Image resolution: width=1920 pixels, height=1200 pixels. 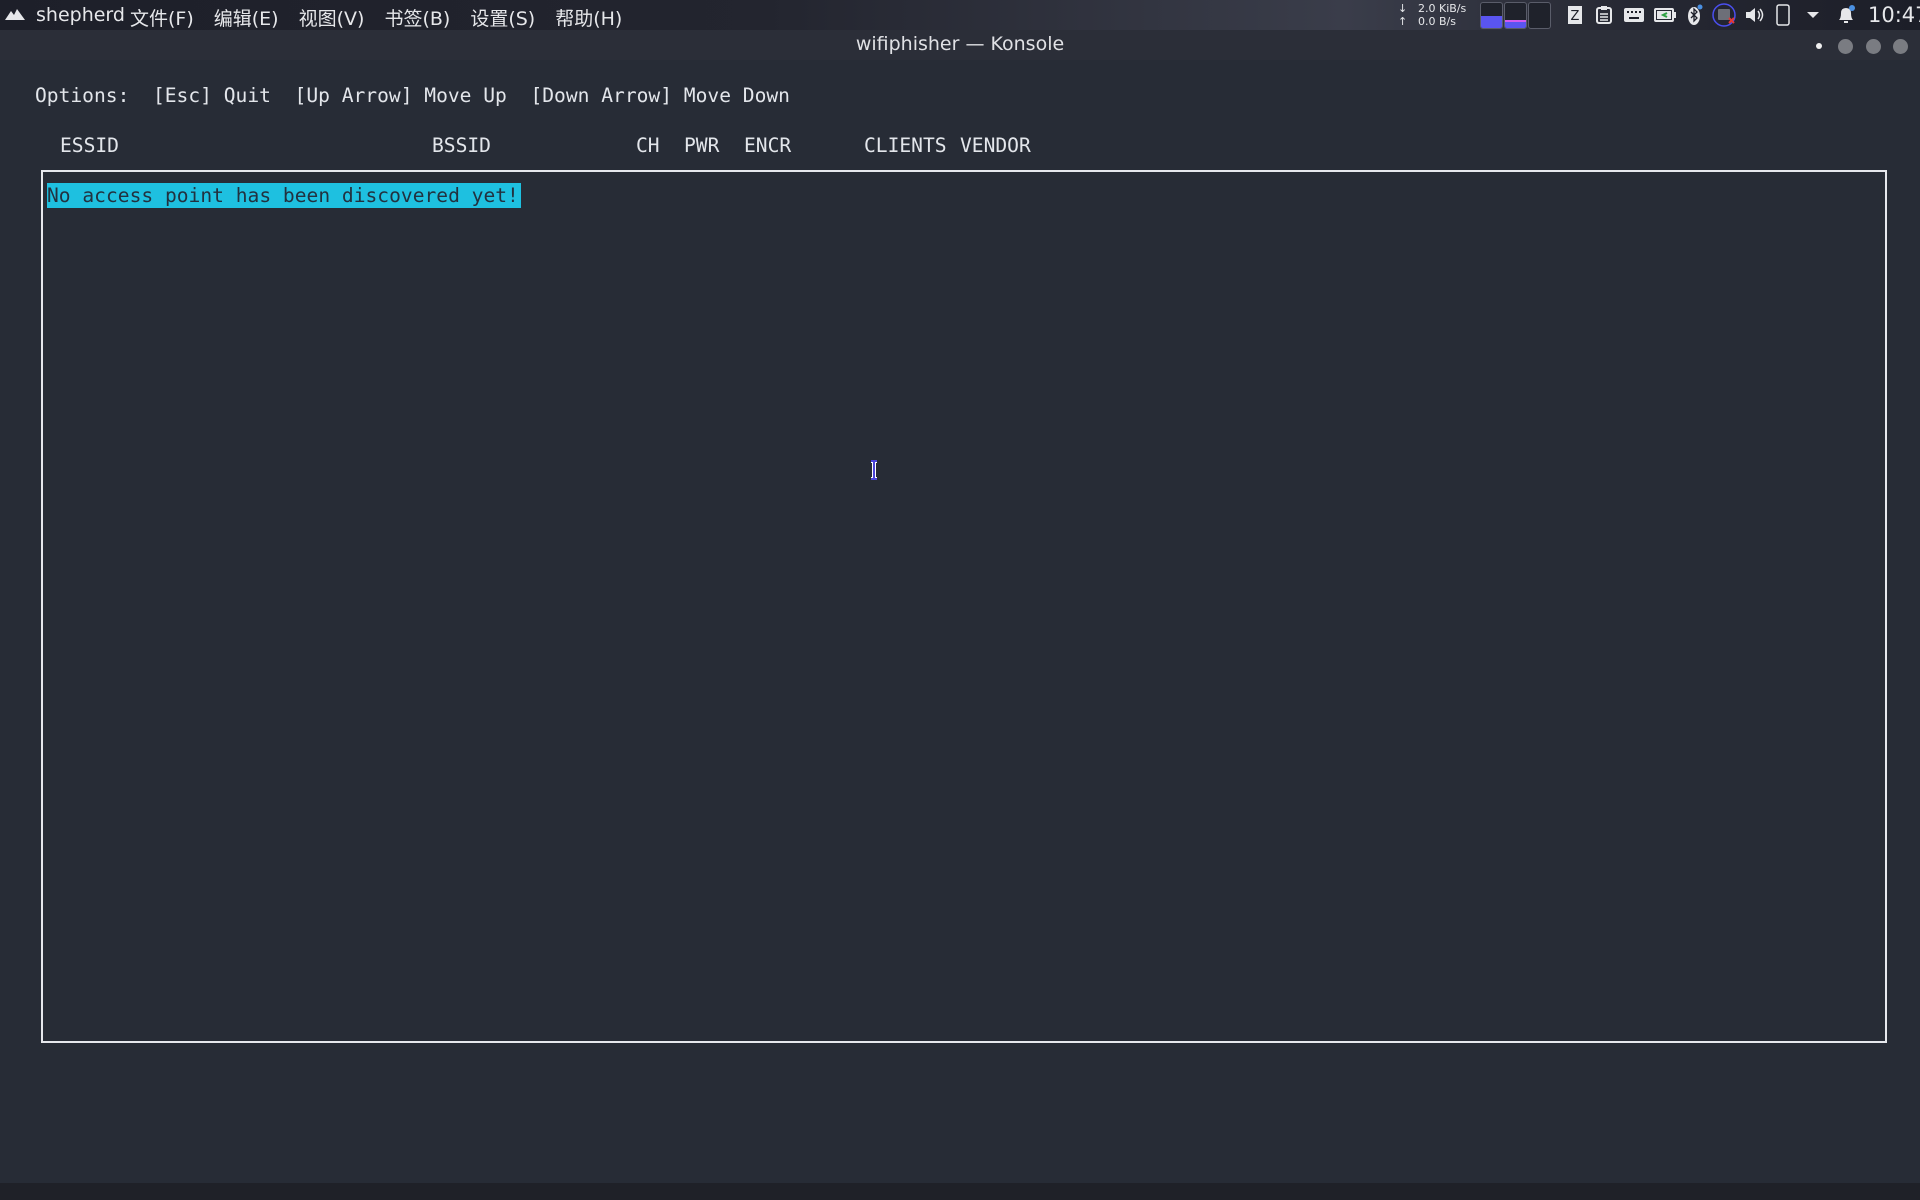 What do you see at coordinates (905, 145) in the screenshot?
I see `column-clients: CLIENTS` at bounding box center [905, 145].